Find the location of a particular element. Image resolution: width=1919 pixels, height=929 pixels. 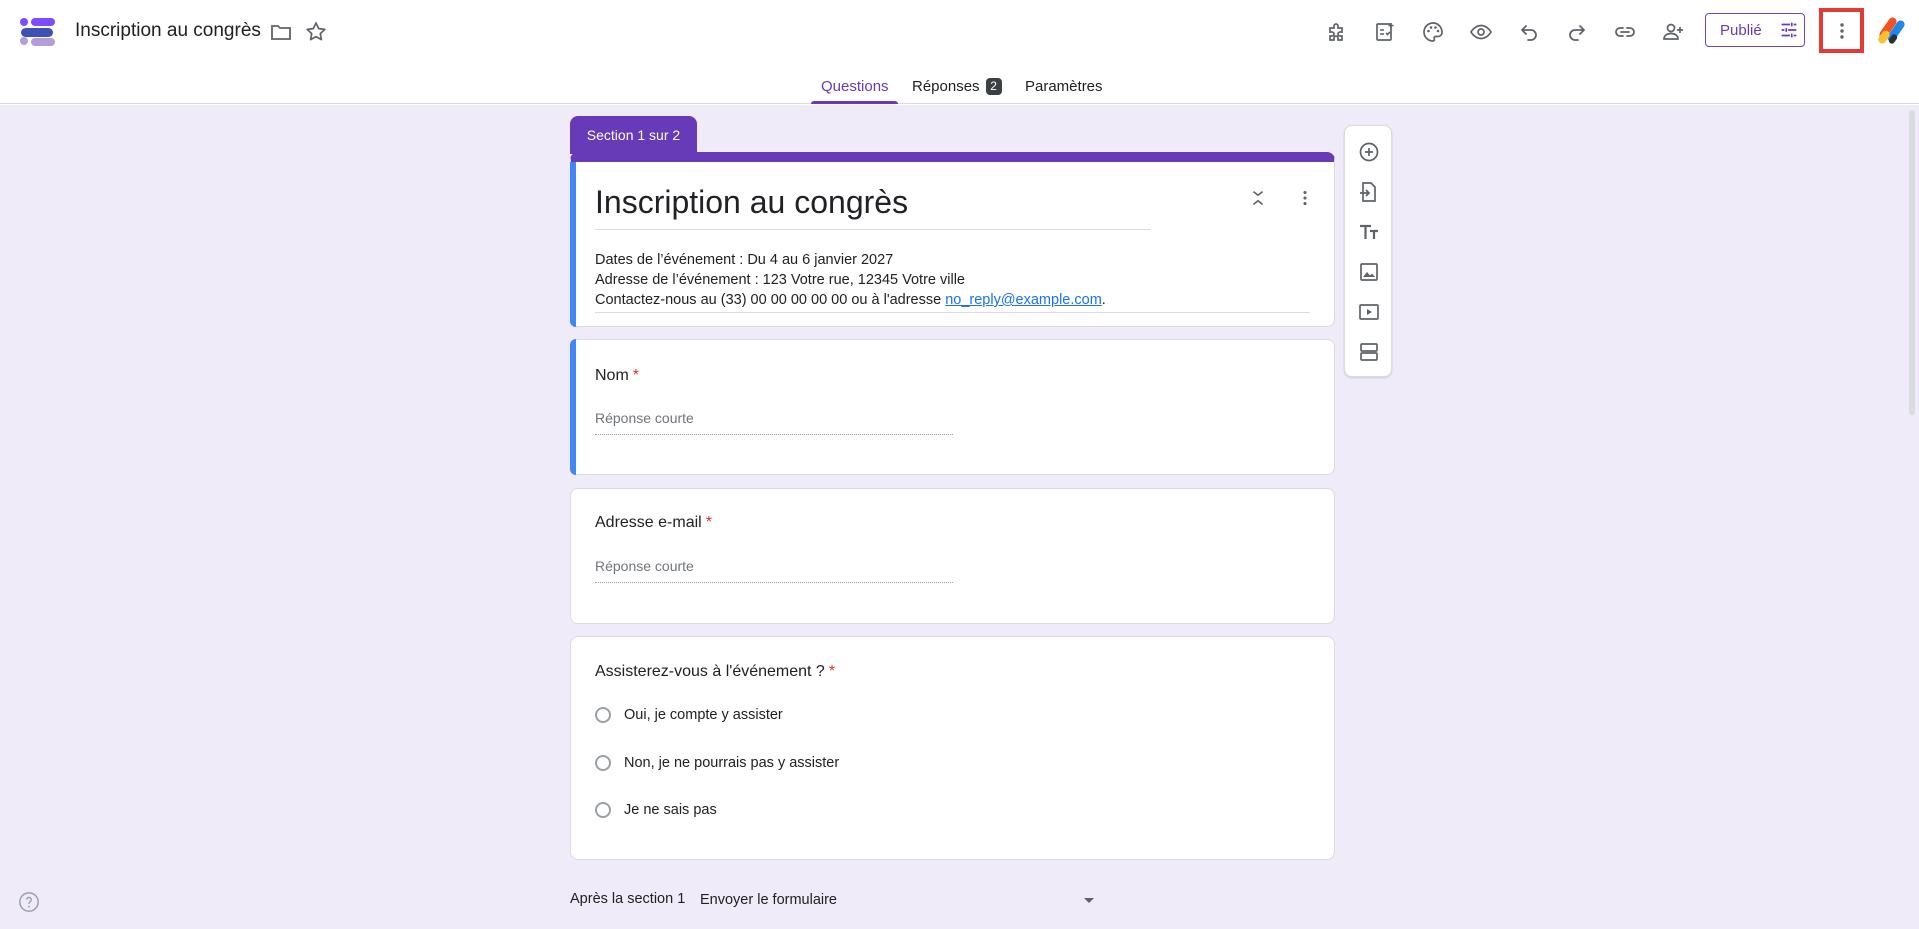

question-title-text: Assisterez-vous à l'événement ? is located at coordinates (710, 671).